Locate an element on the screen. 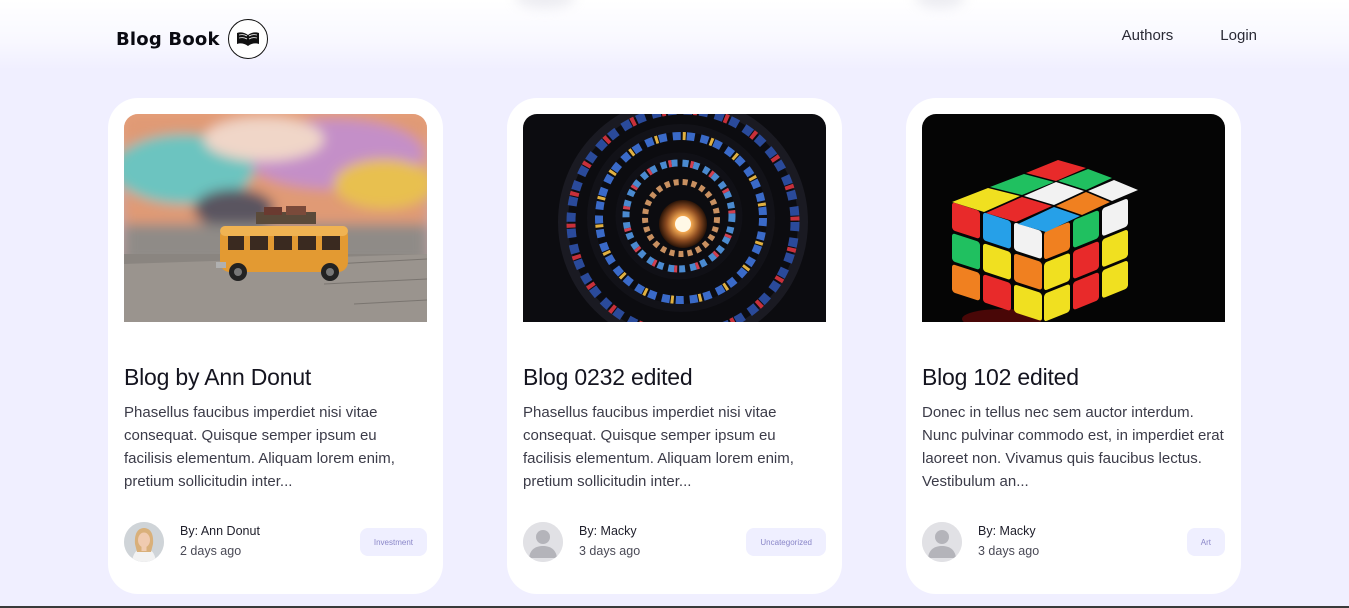 This screenshot has height=608, width=1349. post-footer: By: Macky 3 days ago Uncategorized is located at coordinates (674, 542).